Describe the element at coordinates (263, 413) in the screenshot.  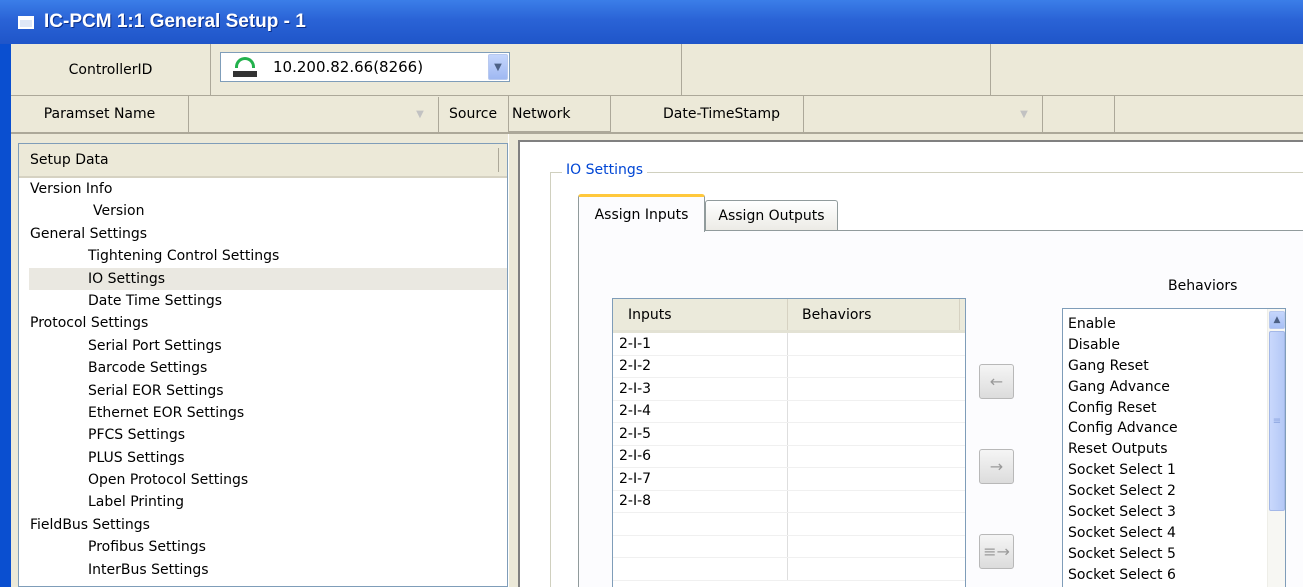
I see `tree-item: Ethernet EOR Settings` at that location.